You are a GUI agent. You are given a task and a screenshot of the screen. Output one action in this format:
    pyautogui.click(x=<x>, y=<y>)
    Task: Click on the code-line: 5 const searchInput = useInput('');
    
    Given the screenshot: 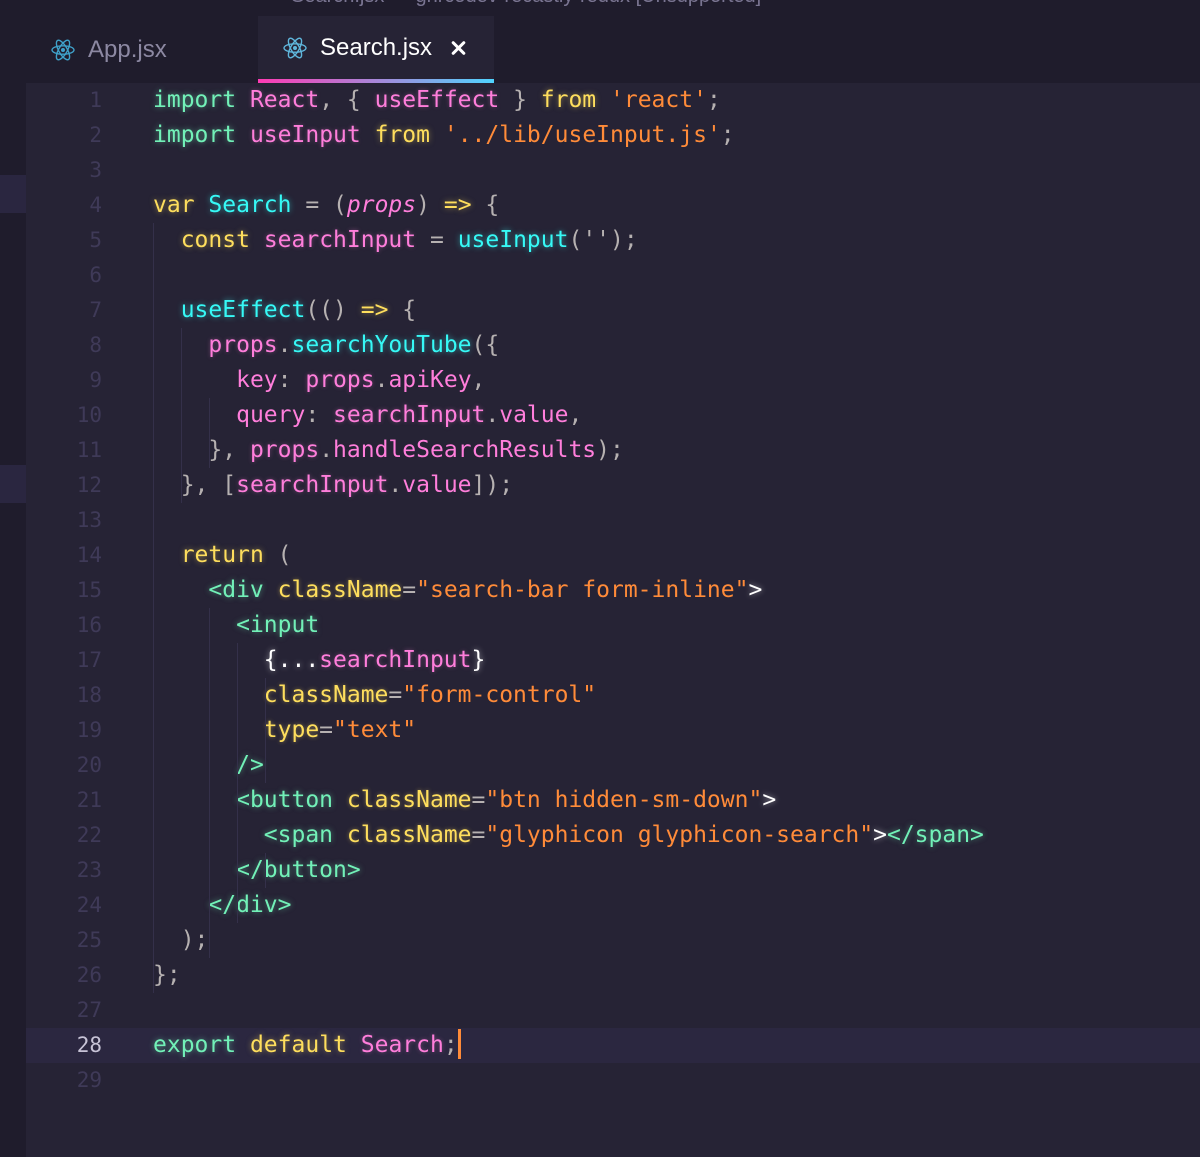 What is the action you would take?
    pyautogui.click(x=613, y=240)
    